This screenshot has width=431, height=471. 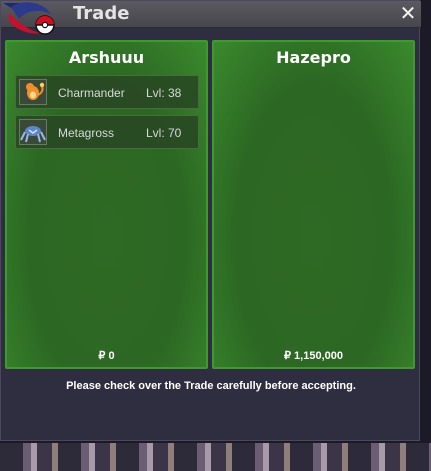 I want to click on pokemon-level: Lvl: 70, so click(x=164, y=133).